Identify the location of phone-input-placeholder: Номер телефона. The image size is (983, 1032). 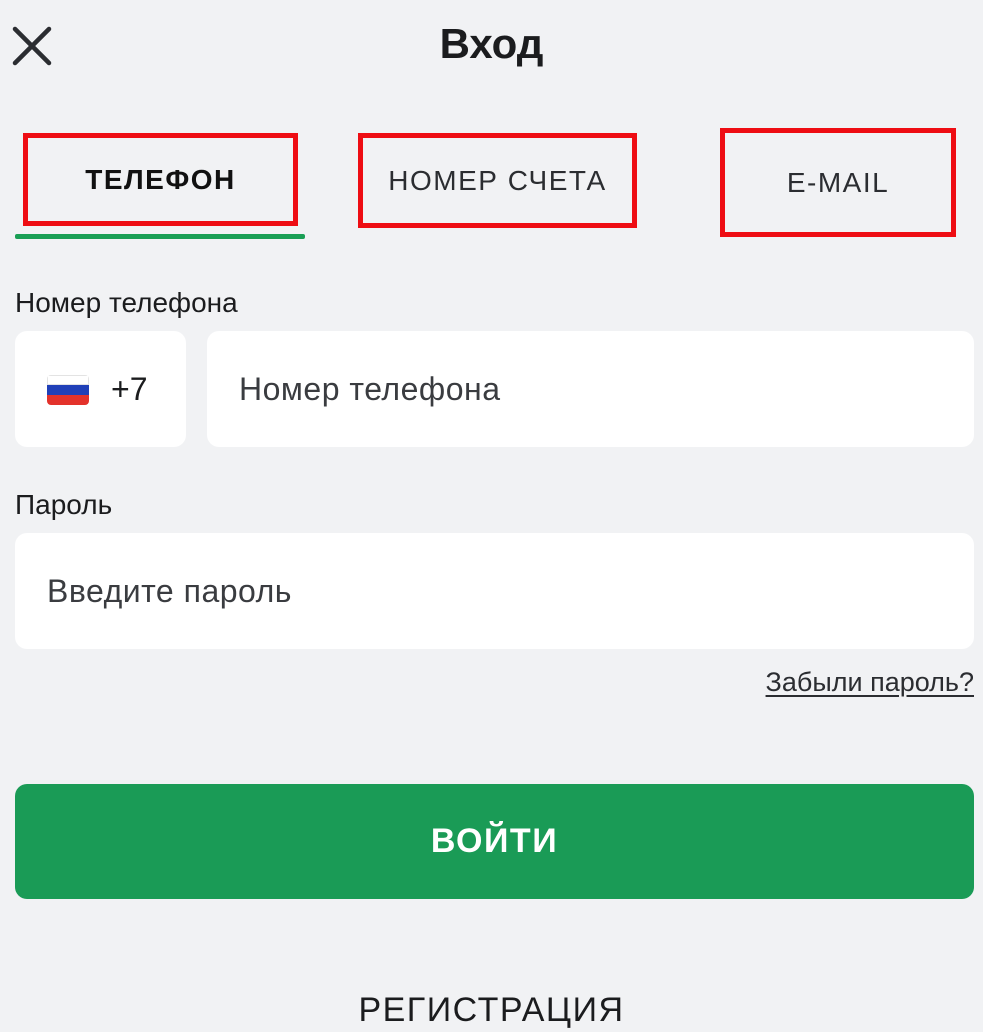
(370, 388).